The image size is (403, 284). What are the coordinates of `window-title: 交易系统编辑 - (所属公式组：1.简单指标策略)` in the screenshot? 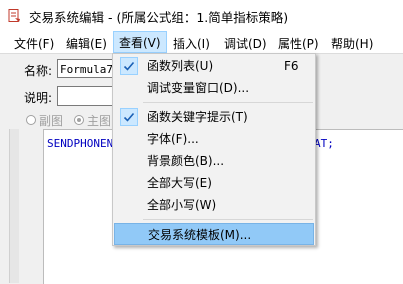 It's located at (159, 17).